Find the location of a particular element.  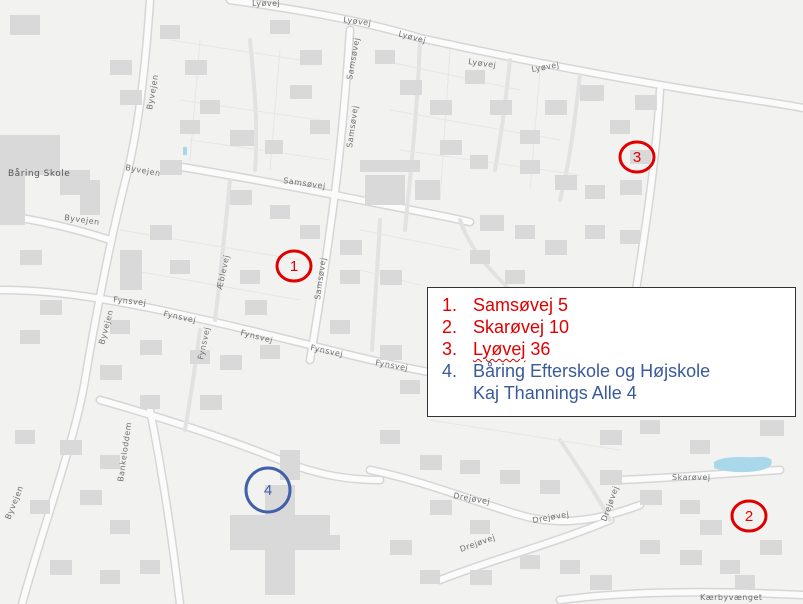

street-label-kaerbyvaenget: Kærbyvænget is located at coordinates (731, 597).